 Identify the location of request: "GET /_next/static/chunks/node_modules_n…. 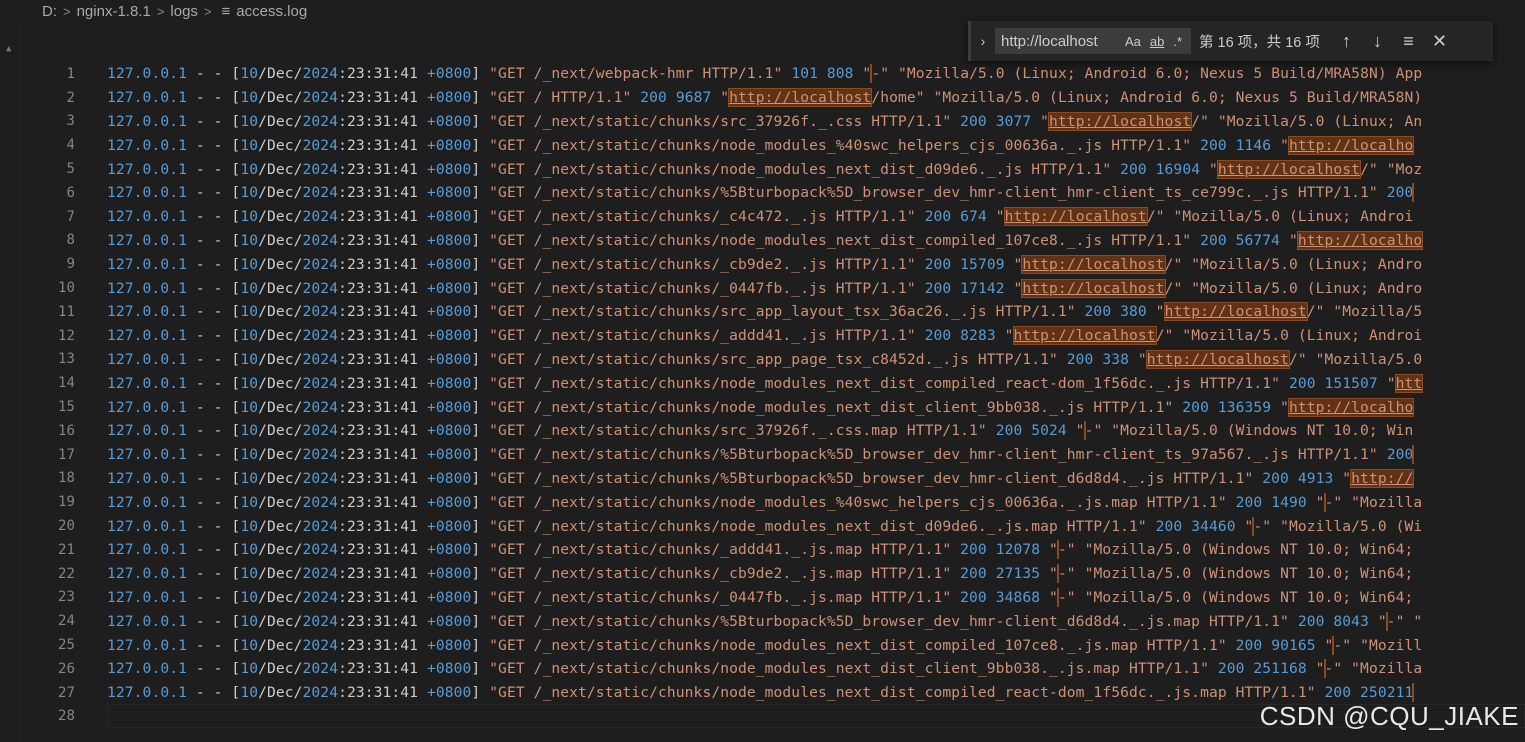
(853, 669).